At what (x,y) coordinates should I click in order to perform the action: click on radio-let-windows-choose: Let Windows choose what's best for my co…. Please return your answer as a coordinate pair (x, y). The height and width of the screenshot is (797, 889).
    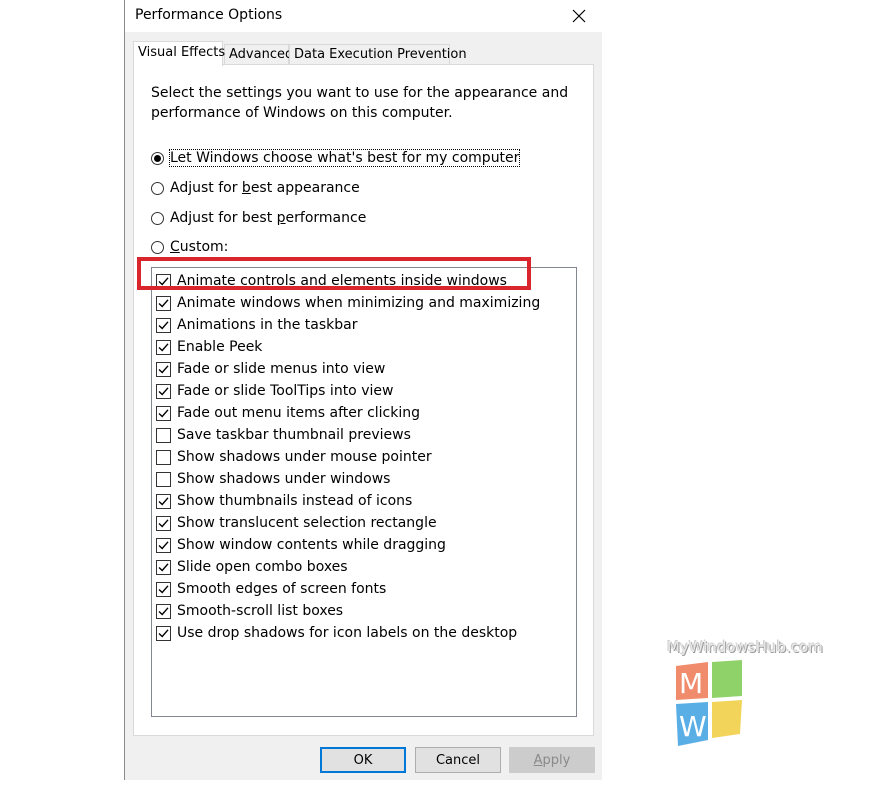
    Looking at the image, I should click on (336, 158).